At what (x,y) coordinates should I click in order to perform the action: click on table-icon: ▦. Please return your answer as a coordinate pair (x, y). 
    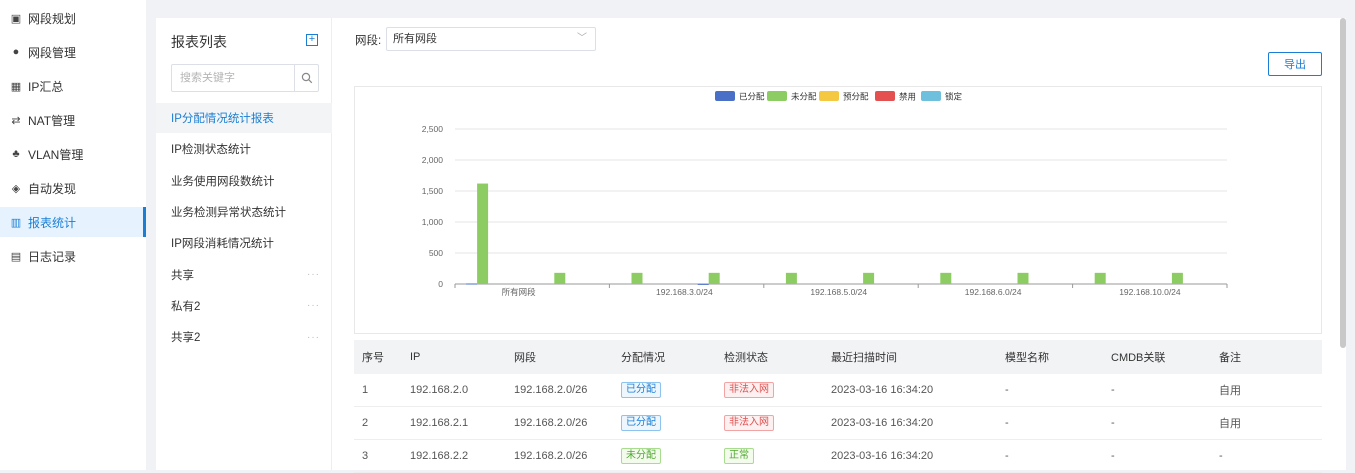
    Looking at the image, I should click on (16, 86).